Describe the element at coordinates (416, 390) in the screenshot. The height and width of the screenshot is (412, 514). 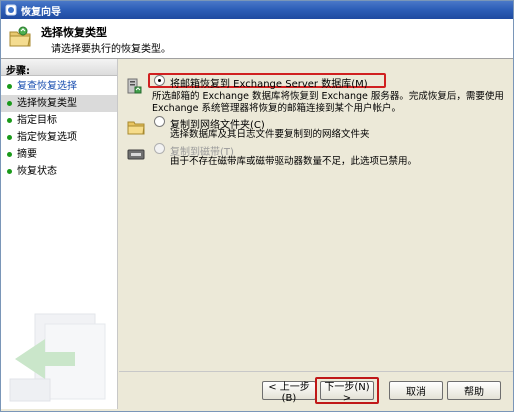
I see `cancel-button: 取消` at that location.